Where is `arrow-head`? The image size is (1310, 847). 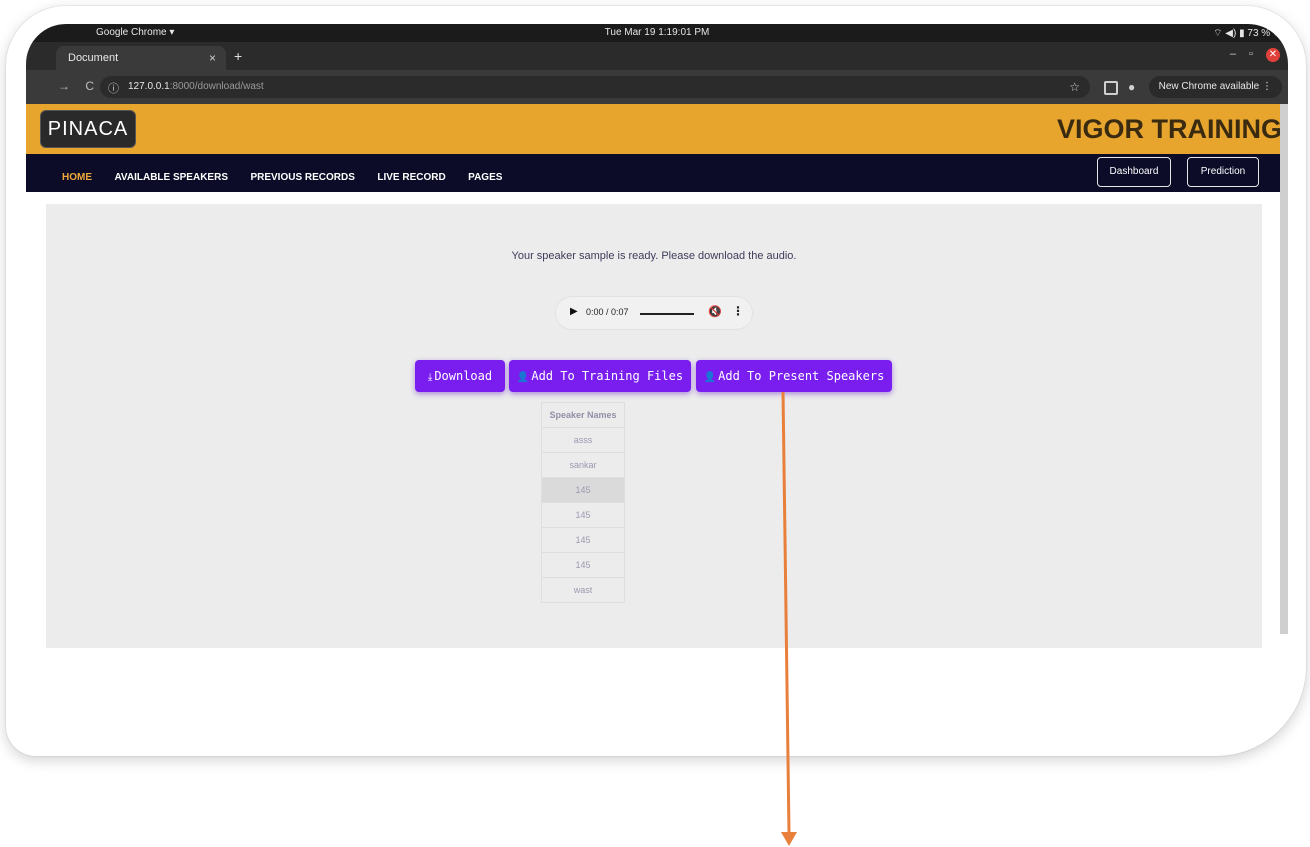
arrow-head is located at coordinates (789, 839).